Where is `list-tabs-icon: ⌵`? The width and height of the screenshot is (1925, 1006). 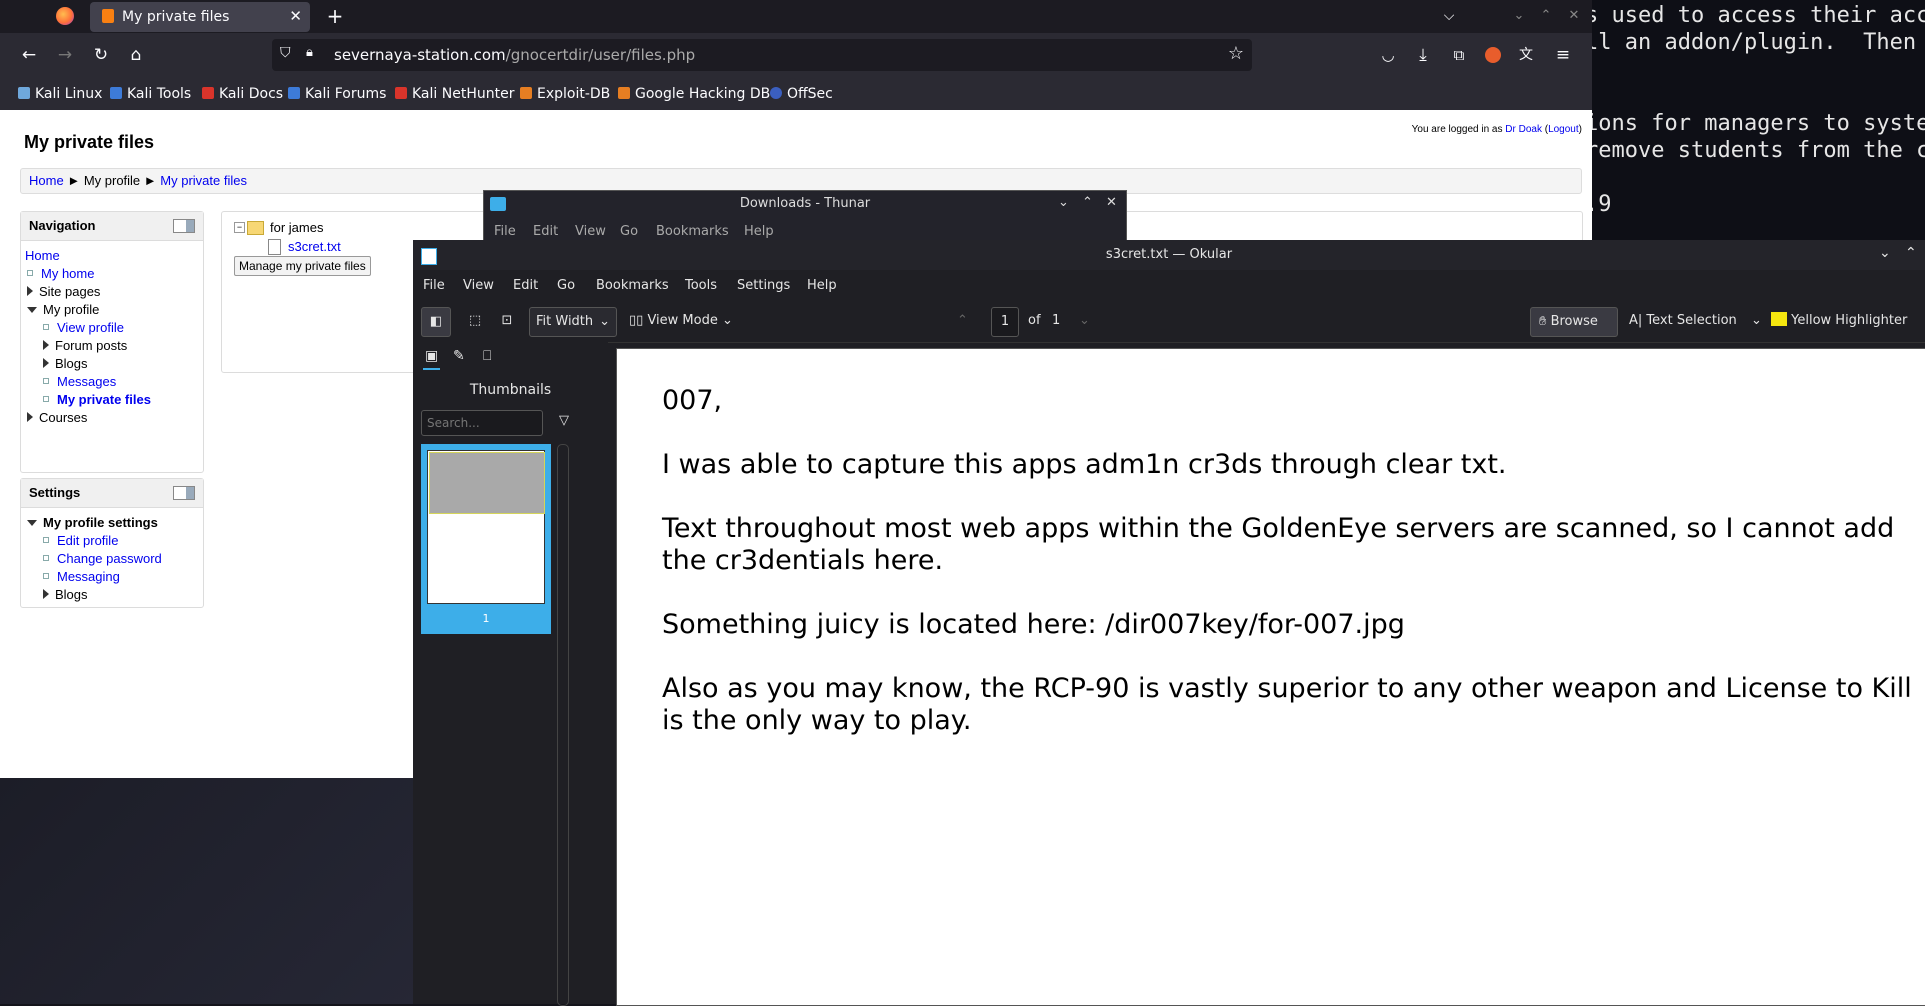
list-tabs-icon: ⌵ is located at coordinates (1449, 16).